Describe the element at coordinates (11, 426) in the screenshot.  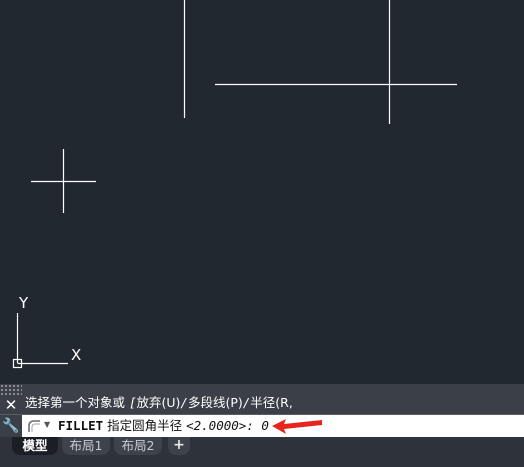
I see `wrench-icon: 🔧` at that location.